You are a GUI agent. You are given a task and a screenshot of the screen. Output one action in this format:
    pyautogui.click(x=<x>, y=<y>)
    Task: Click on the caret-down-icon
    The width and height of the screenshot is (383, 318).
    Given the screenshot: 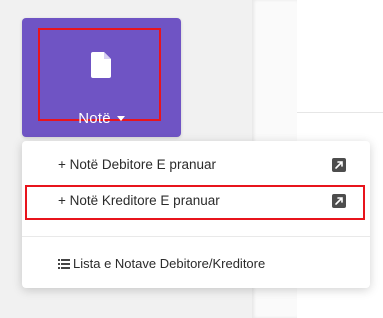 What is the action you would take?
    pyautogui.click(x=120, y=118)
    